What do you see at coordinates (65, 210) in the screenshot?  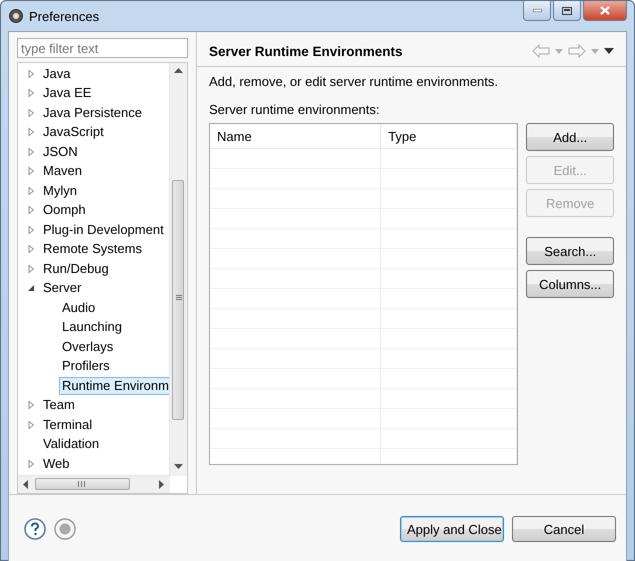 I see `tree-item: Oomph` at bounding box center [65, 210].